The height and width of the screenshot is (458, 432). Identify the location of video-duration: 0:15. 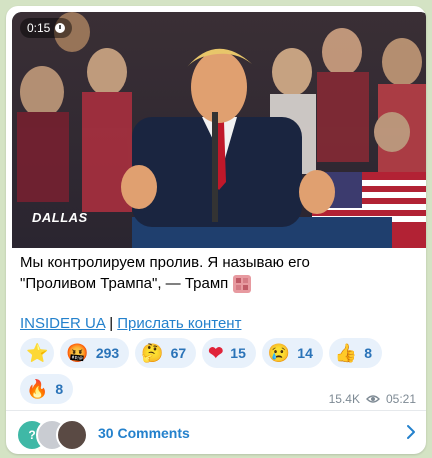
(39, 28).